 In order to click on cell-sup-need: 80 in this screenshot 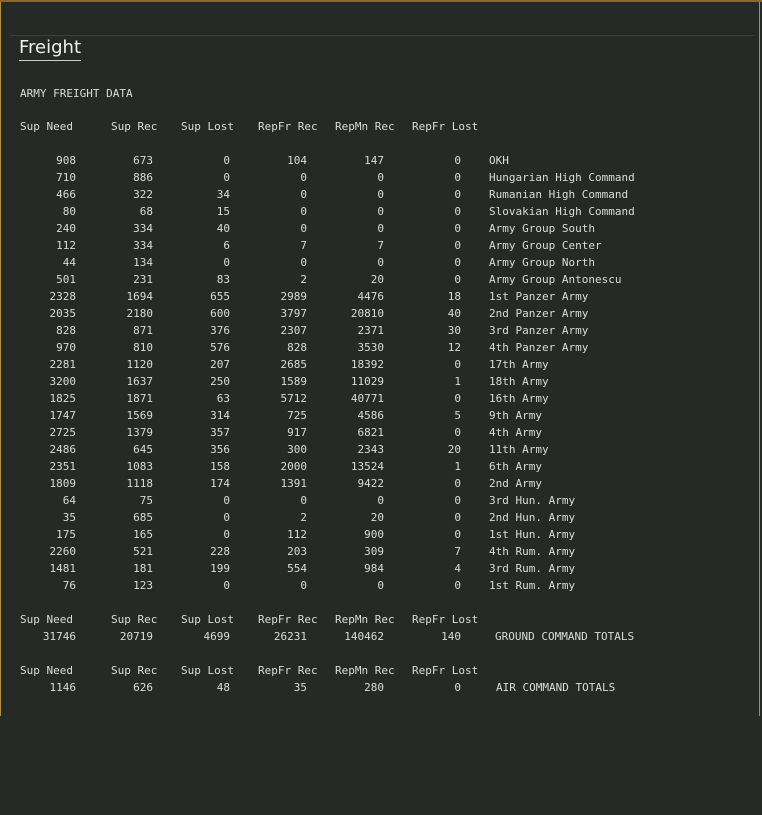, I will do `click(69, 211)`.